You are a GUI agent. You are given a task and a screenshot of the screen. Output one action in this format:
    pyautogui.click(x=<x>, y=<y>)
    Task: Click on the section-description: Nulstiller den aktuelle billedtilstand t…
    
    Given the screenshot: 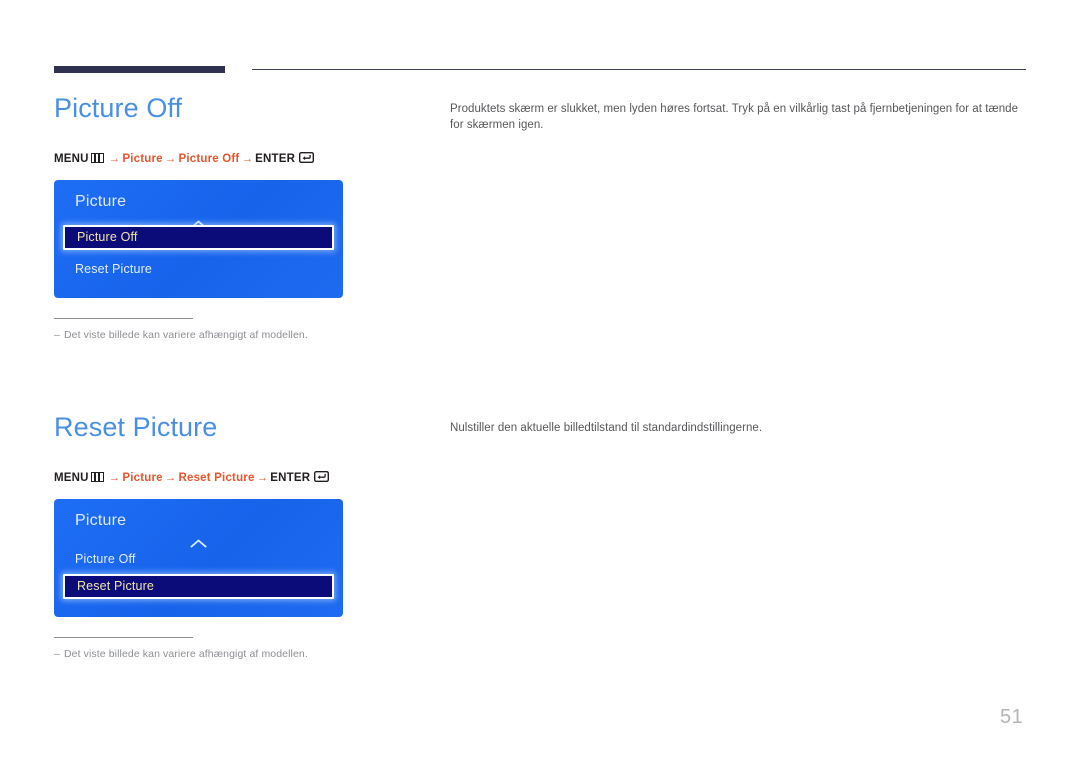 What is the action you would take?
    pyautogui.click(x=606, y=428)
    